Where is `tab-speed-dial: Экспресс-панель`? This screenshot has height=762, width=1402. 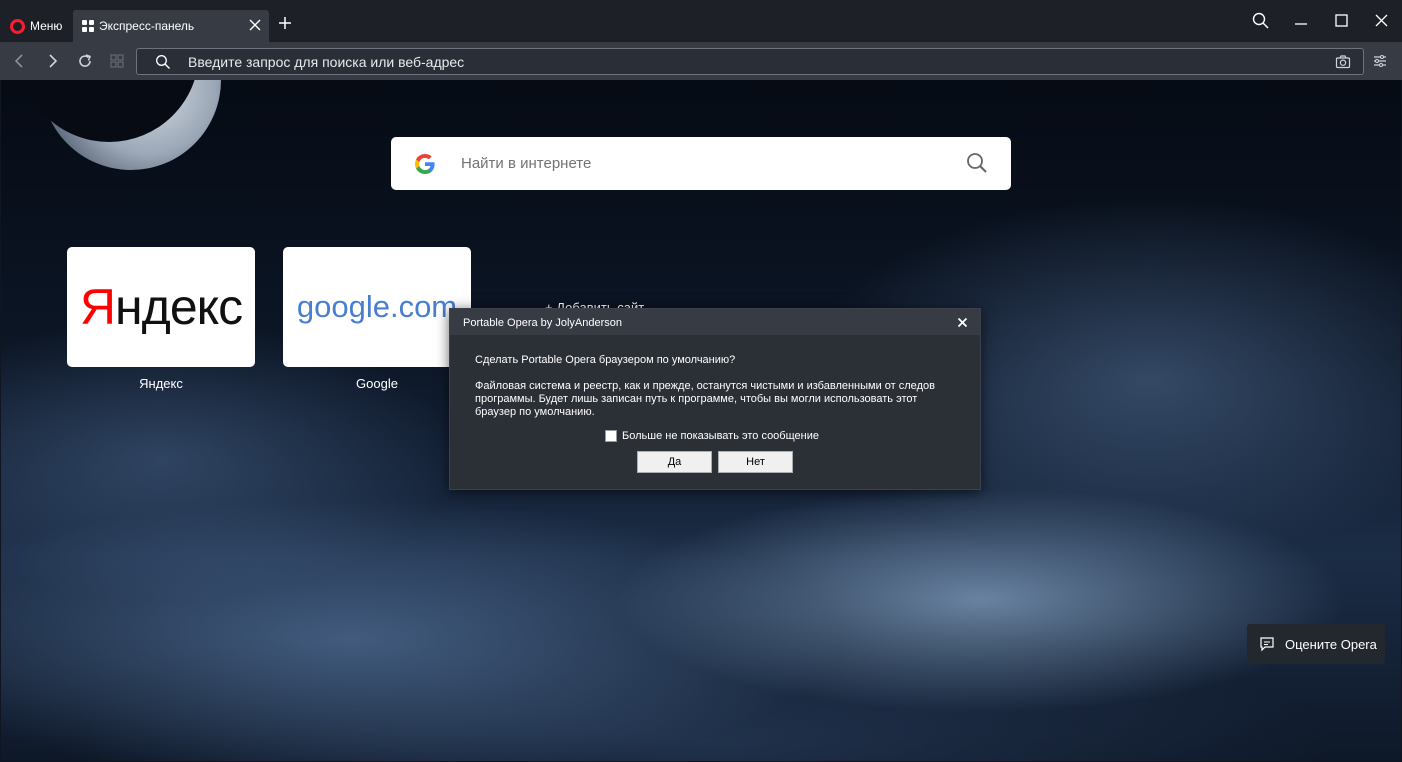
tab-speed-dial: Экспресс-панель is located at coordinates (171, 26).